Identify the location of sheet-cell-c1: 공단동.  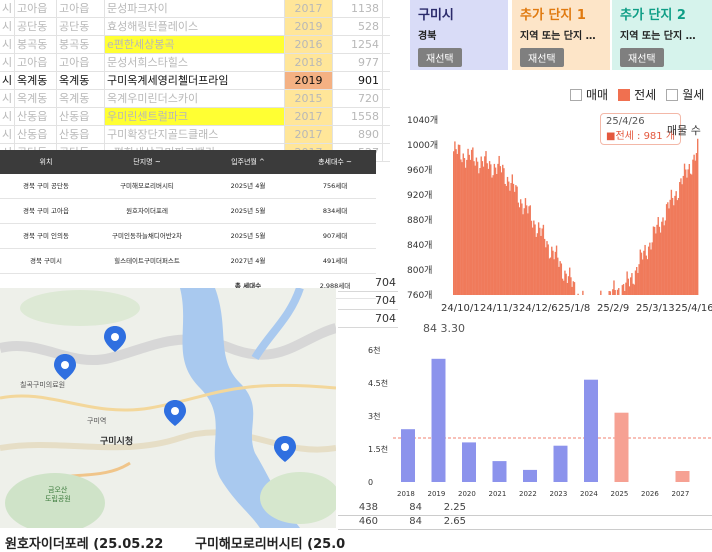
(36, 26).